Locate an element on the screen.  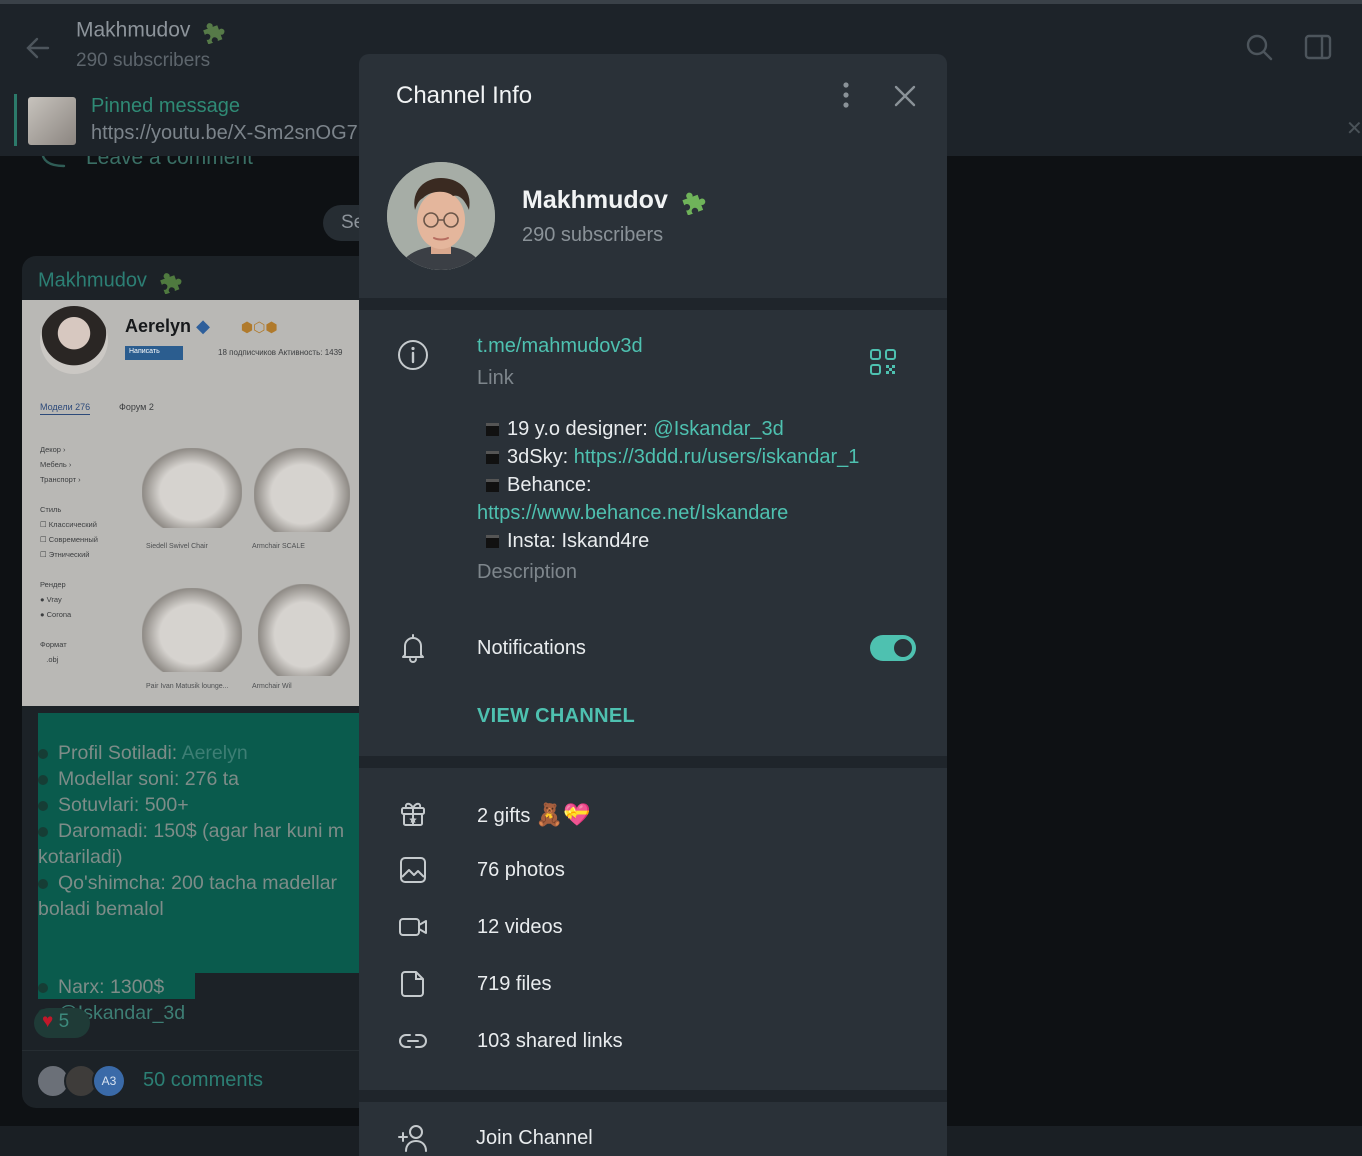
notifications-label: Notifications is located at coordinates (531, 648).